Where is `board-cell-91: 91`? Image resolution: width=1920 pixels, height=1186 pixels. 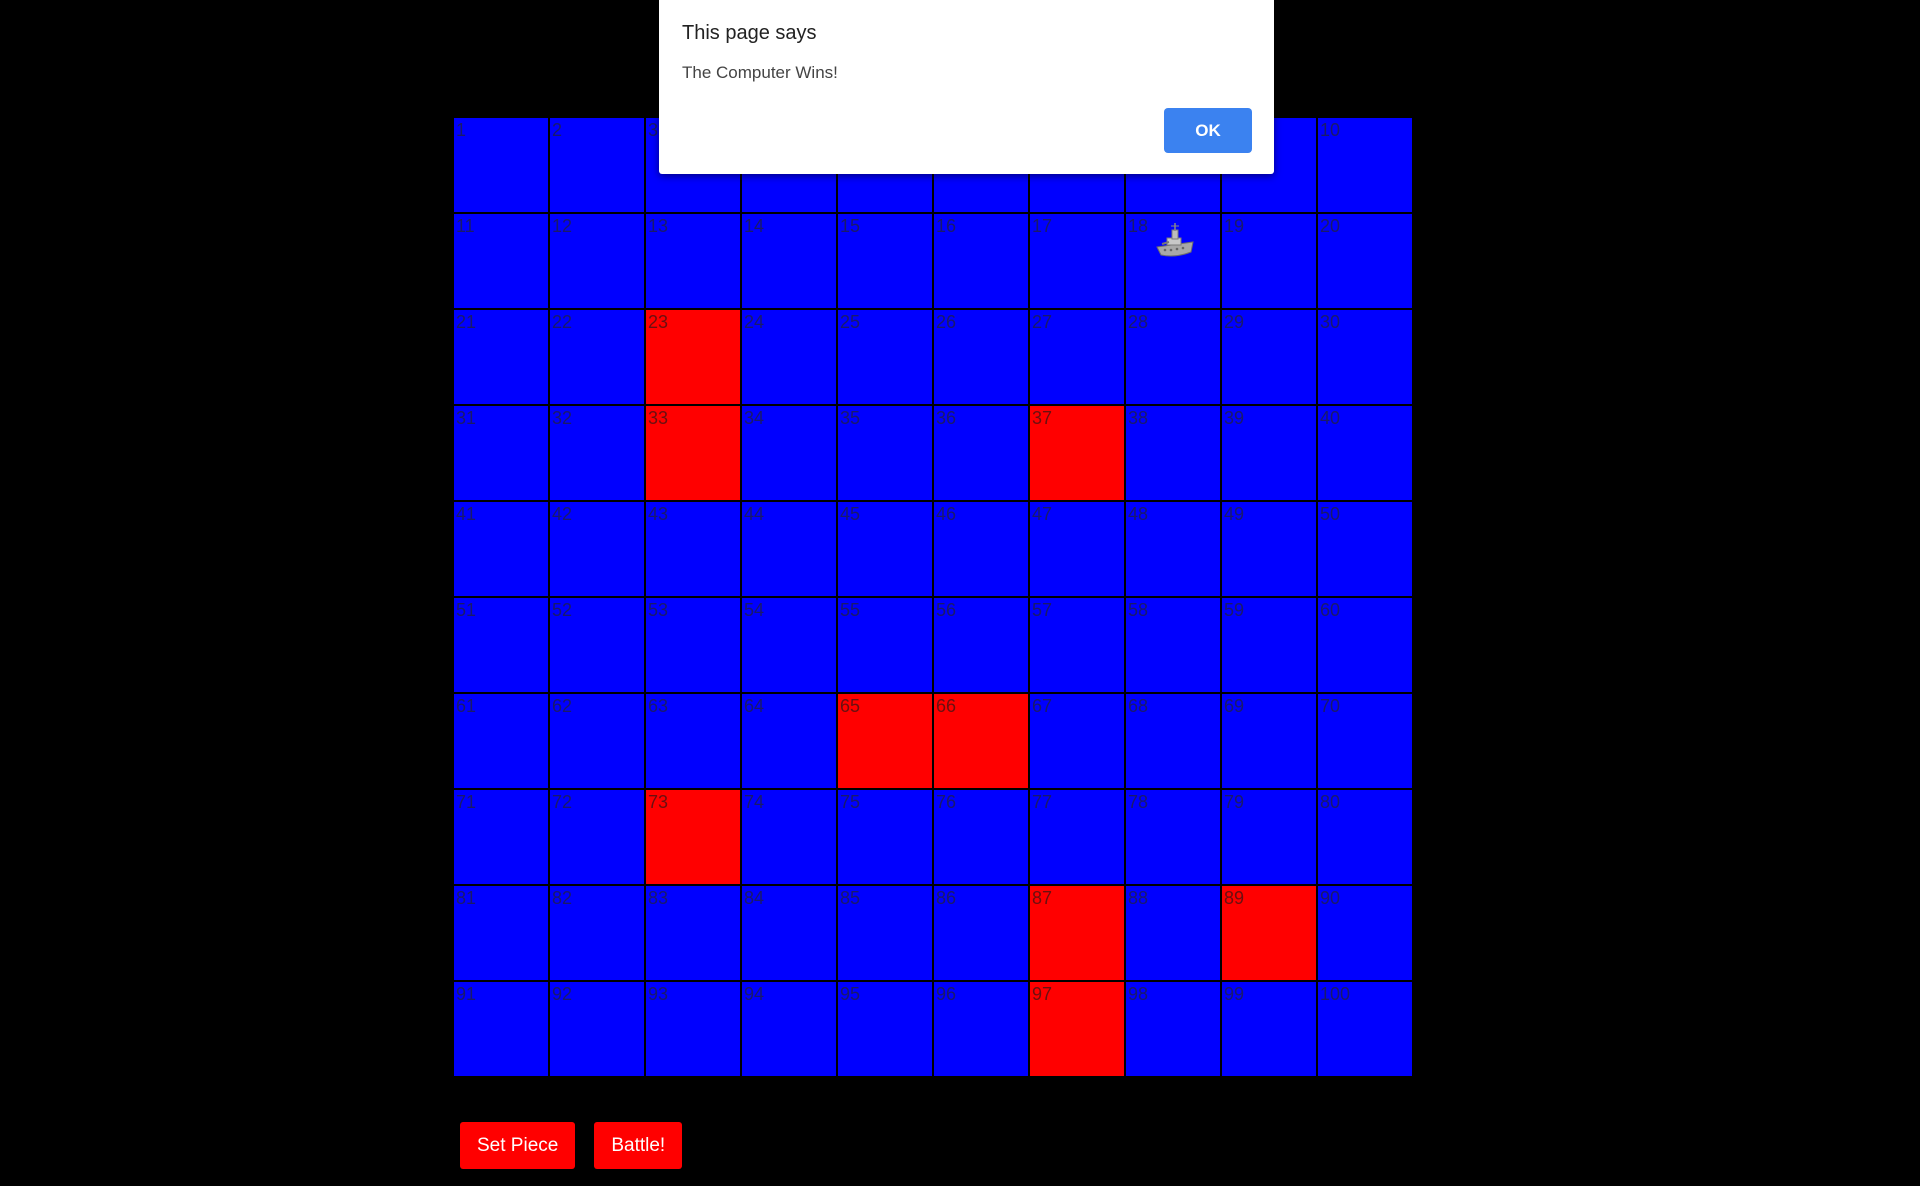
board-cell-91: 91 is located at coordinates (501, 1029).